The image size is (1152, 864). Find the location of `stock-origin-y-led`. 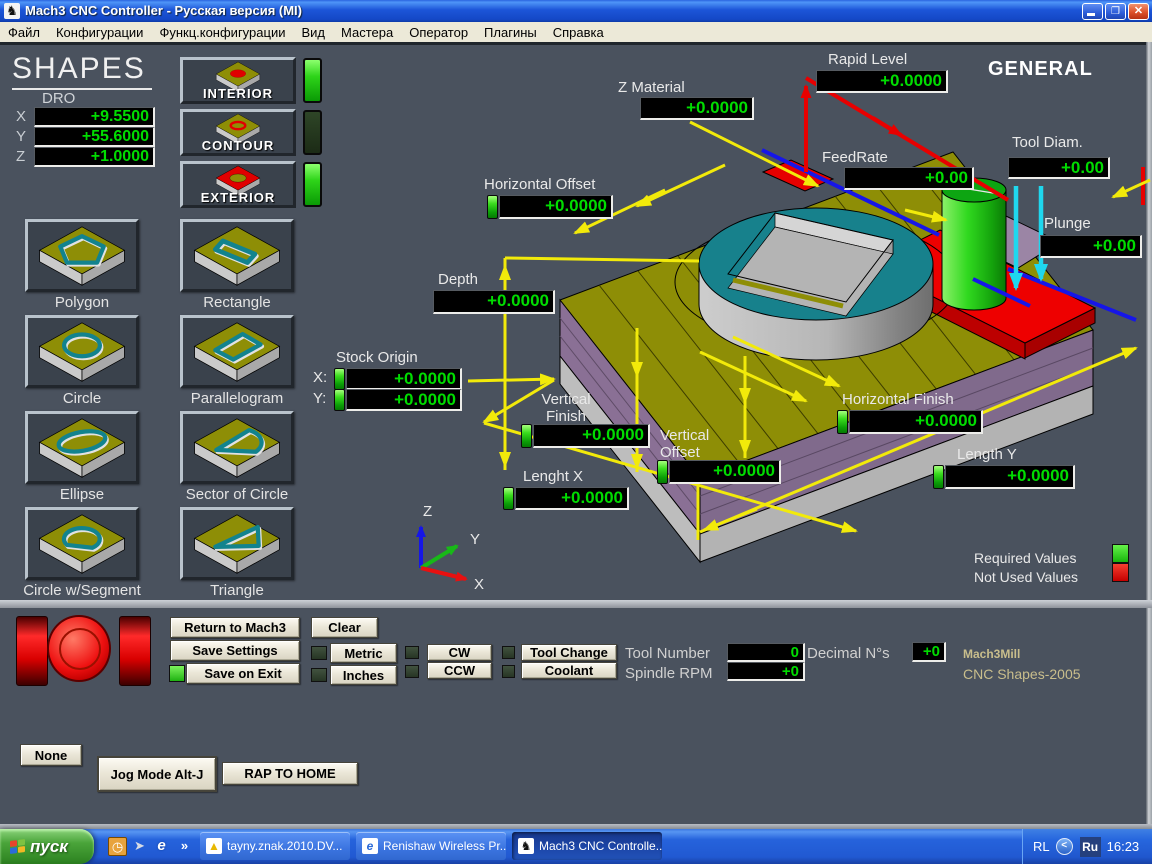

stock-origin-y-led is located at coordinates (339, 400).